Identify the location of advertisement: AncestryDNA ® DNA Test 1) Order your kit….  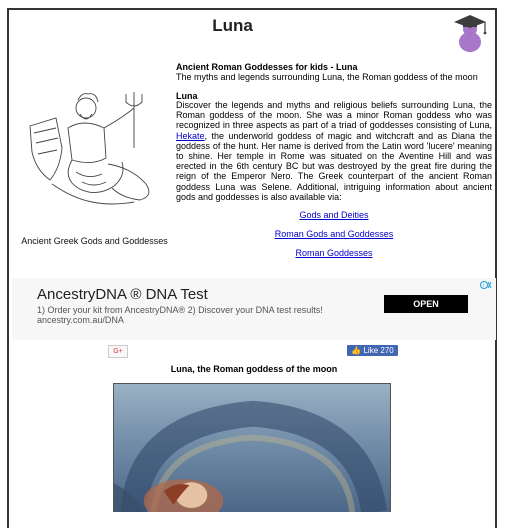
(254, 309).